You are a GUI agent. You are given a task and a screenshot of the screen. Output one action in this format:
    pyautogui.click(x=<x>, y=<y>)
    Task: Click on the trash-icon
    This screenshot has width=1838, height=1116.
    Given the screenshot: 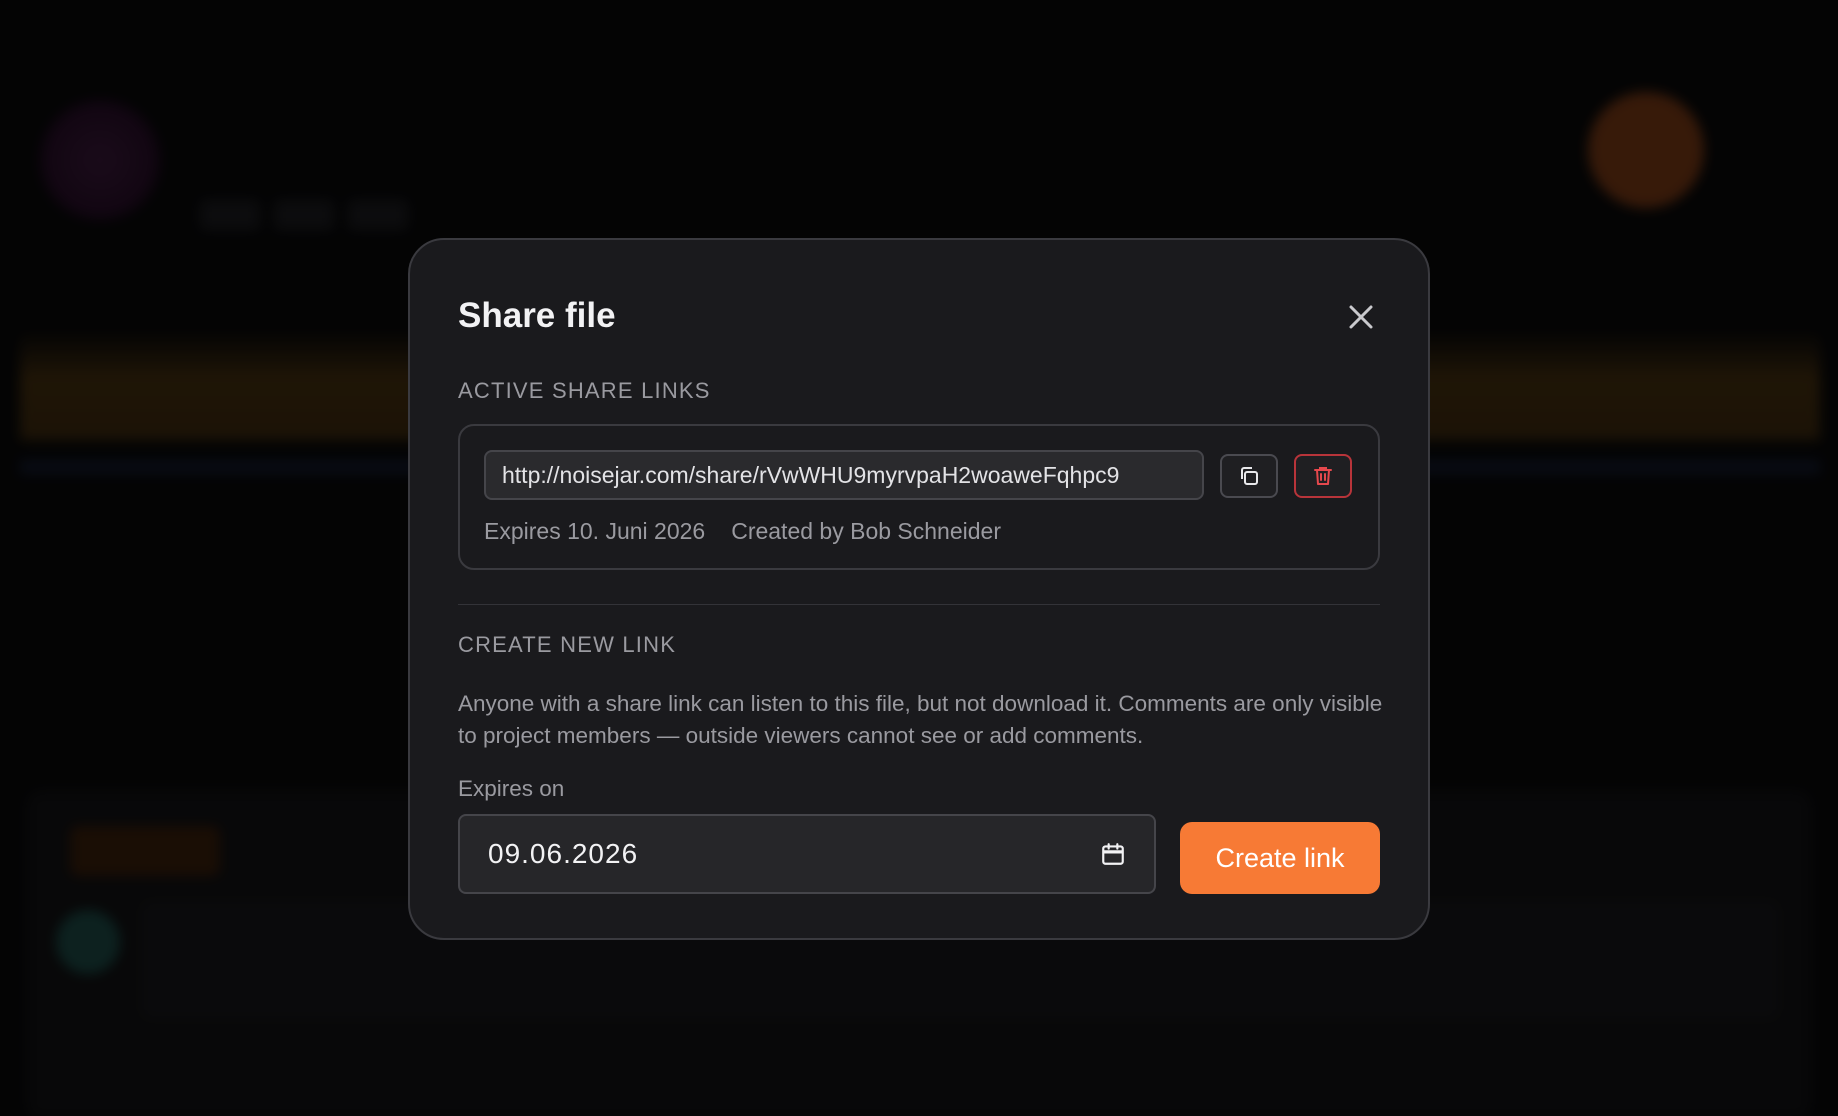 What is the action you would take?
    pyautogui.click(x=1323, y=476)
    